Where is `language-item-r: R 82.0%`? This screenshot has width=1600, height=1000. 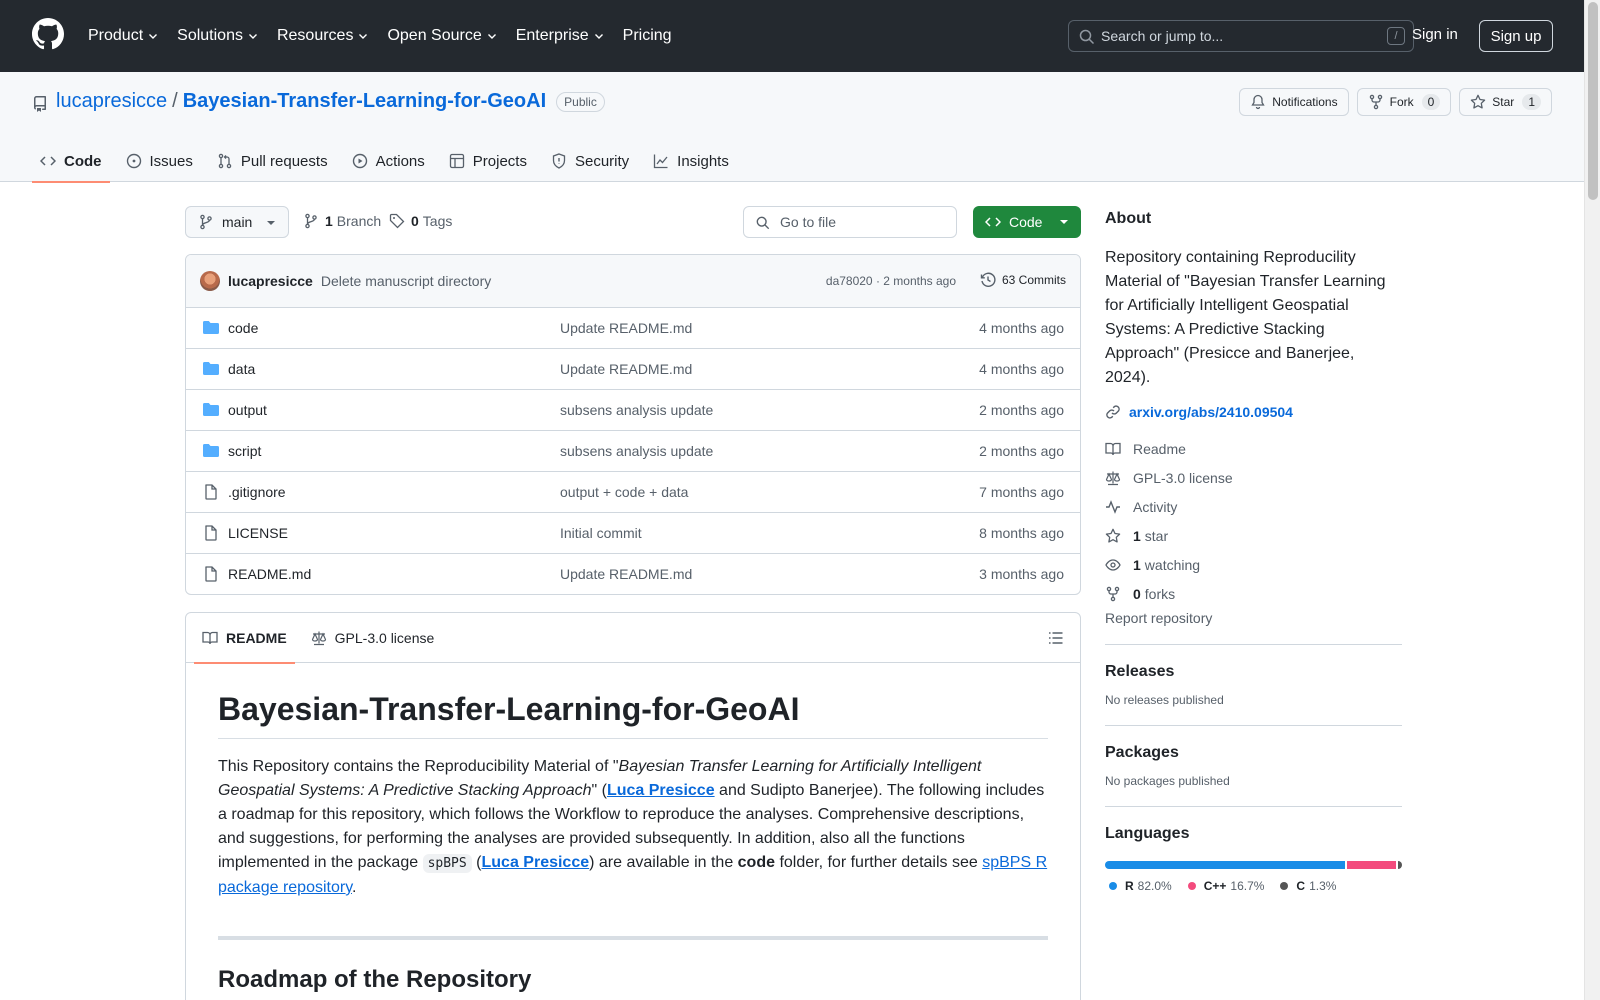 language-item-r: R 82.0% is located at coordinates (1140, 886).